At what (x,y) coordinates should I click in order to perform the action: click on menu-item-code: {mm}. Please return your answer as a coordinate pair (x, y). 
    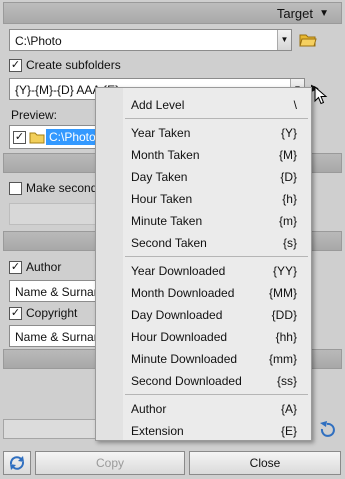
    Looking at the image, I should click on (282, 359).